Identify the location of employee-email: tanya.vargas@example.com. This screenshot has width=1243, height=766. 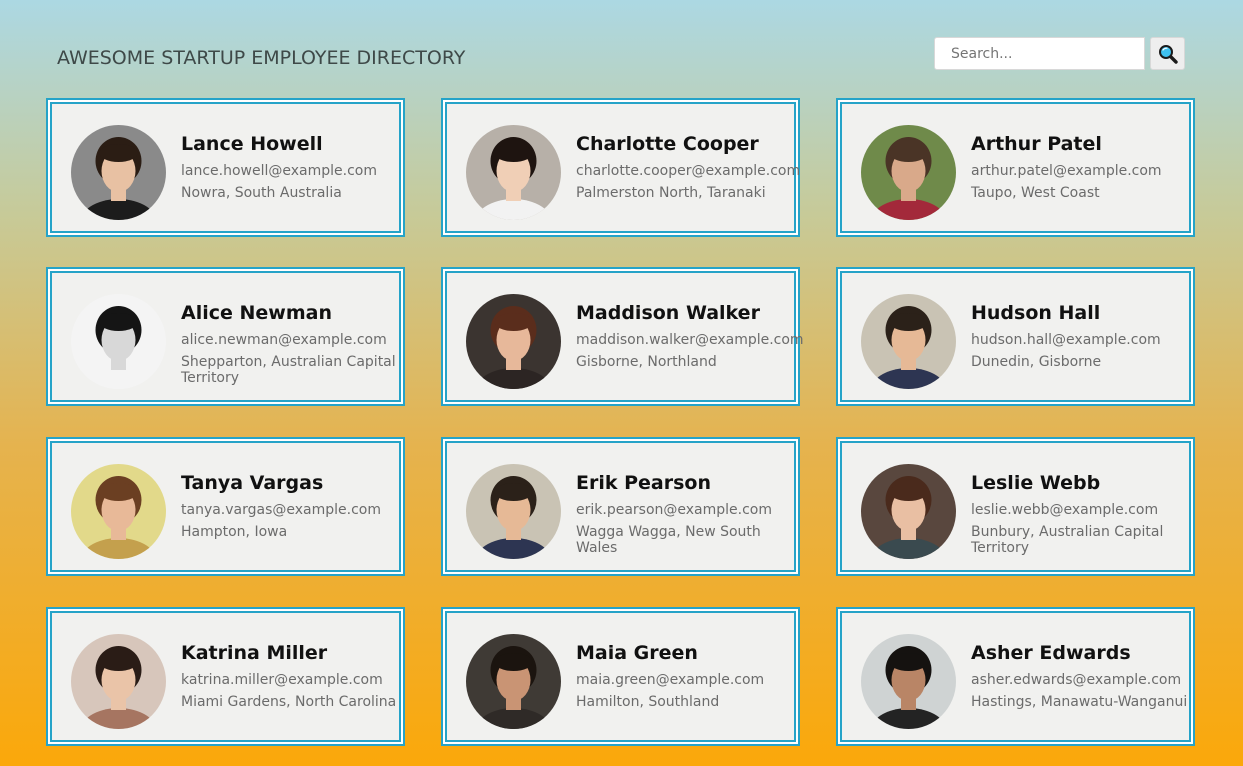
(281, 510).